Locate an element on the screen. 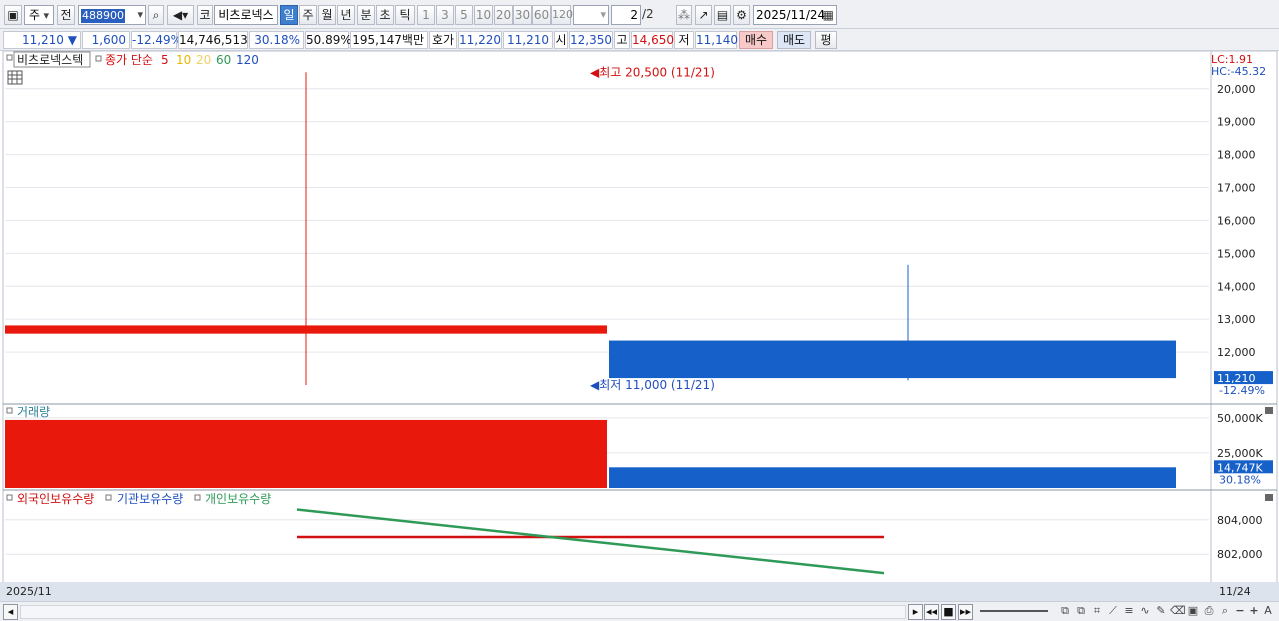 The image size is (1279, 621). legend-foreign-holdings: 외국인보유수량 is located at coordinates (55, 499).